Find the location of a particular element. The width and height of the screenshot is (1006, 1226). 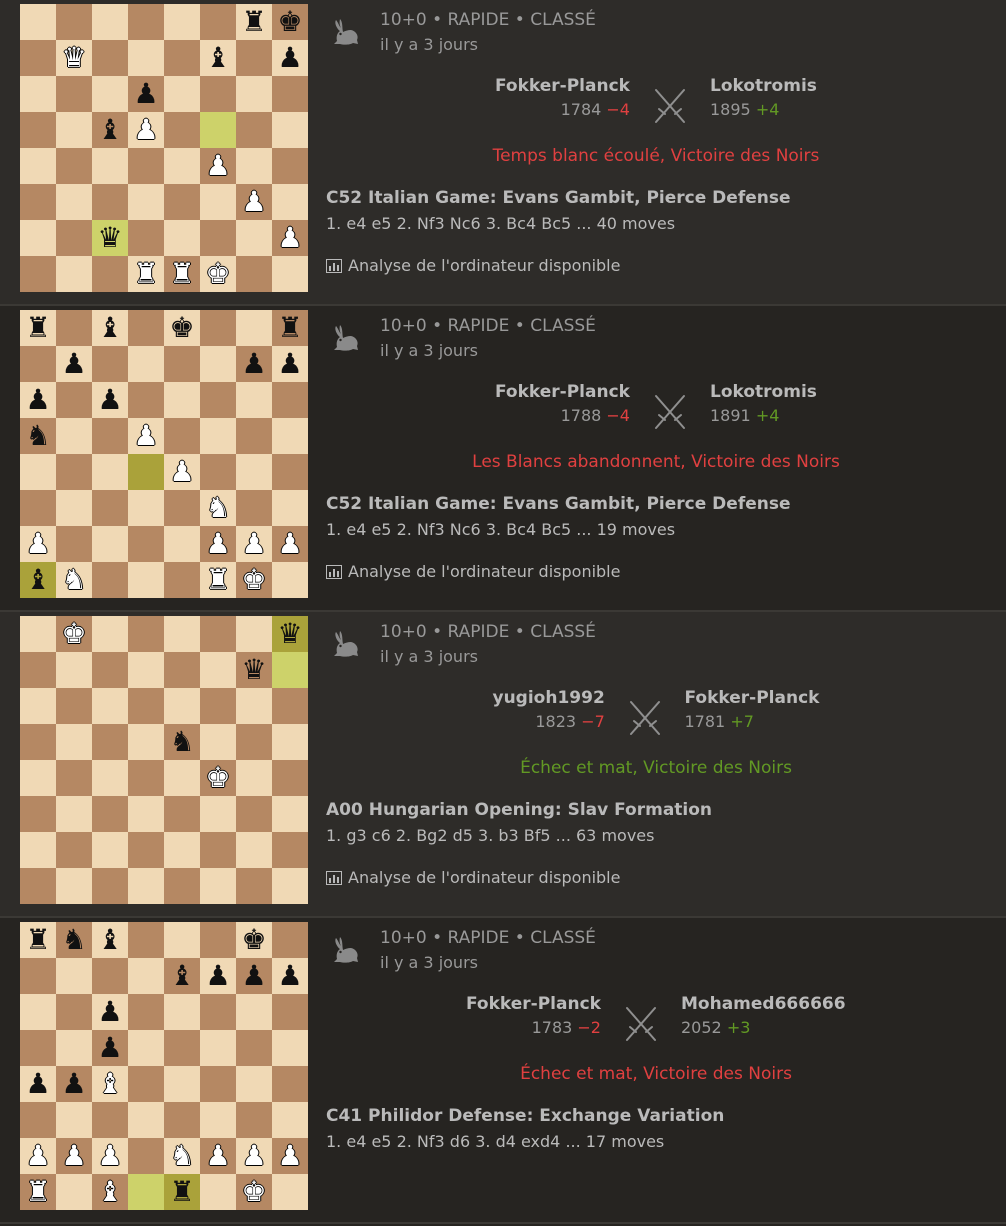

white-player-name: yugioh1992 is located at coordinates (549, 698).